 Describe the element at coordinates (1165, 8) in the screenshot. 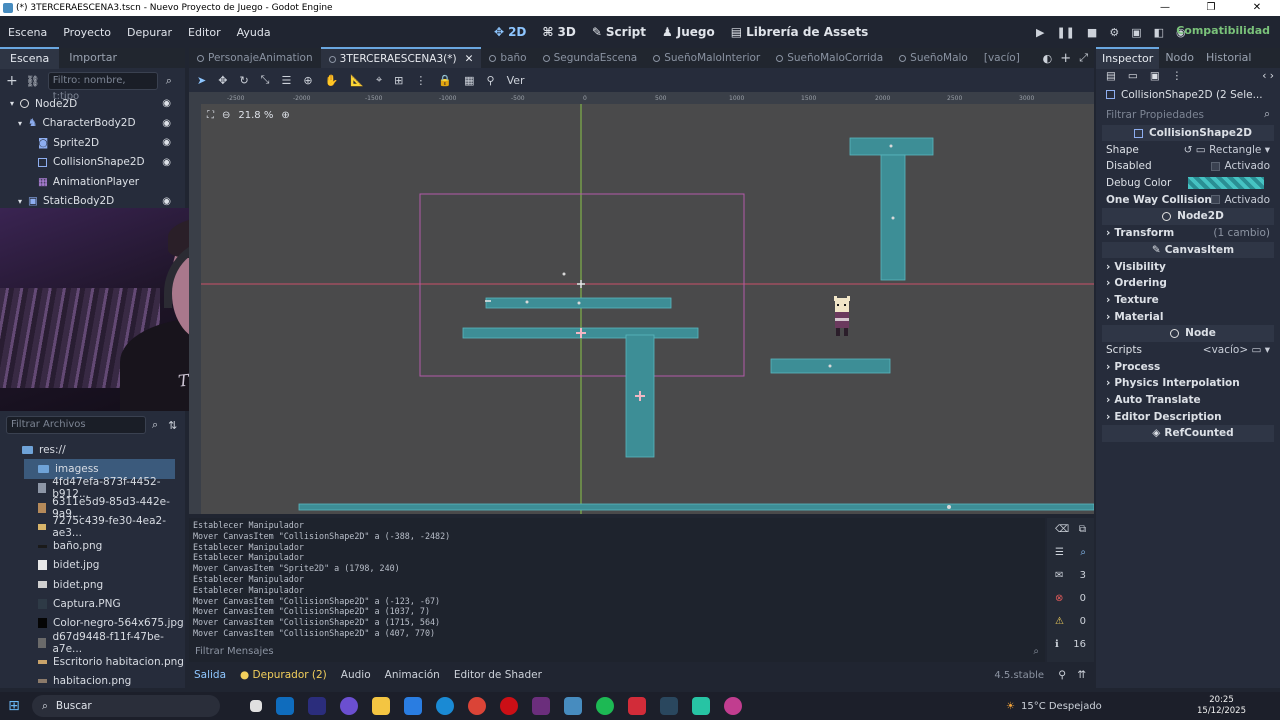

I see `minimize-button: —` at that location.